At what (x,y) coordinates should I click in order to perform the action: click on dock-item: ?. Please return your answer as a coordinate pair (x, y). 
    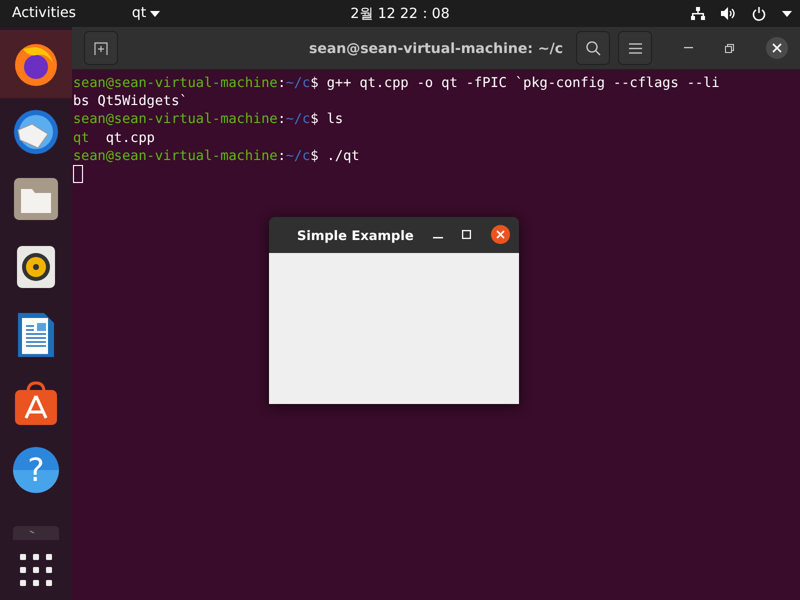
    Looking at the image, I should click on (36, 470).